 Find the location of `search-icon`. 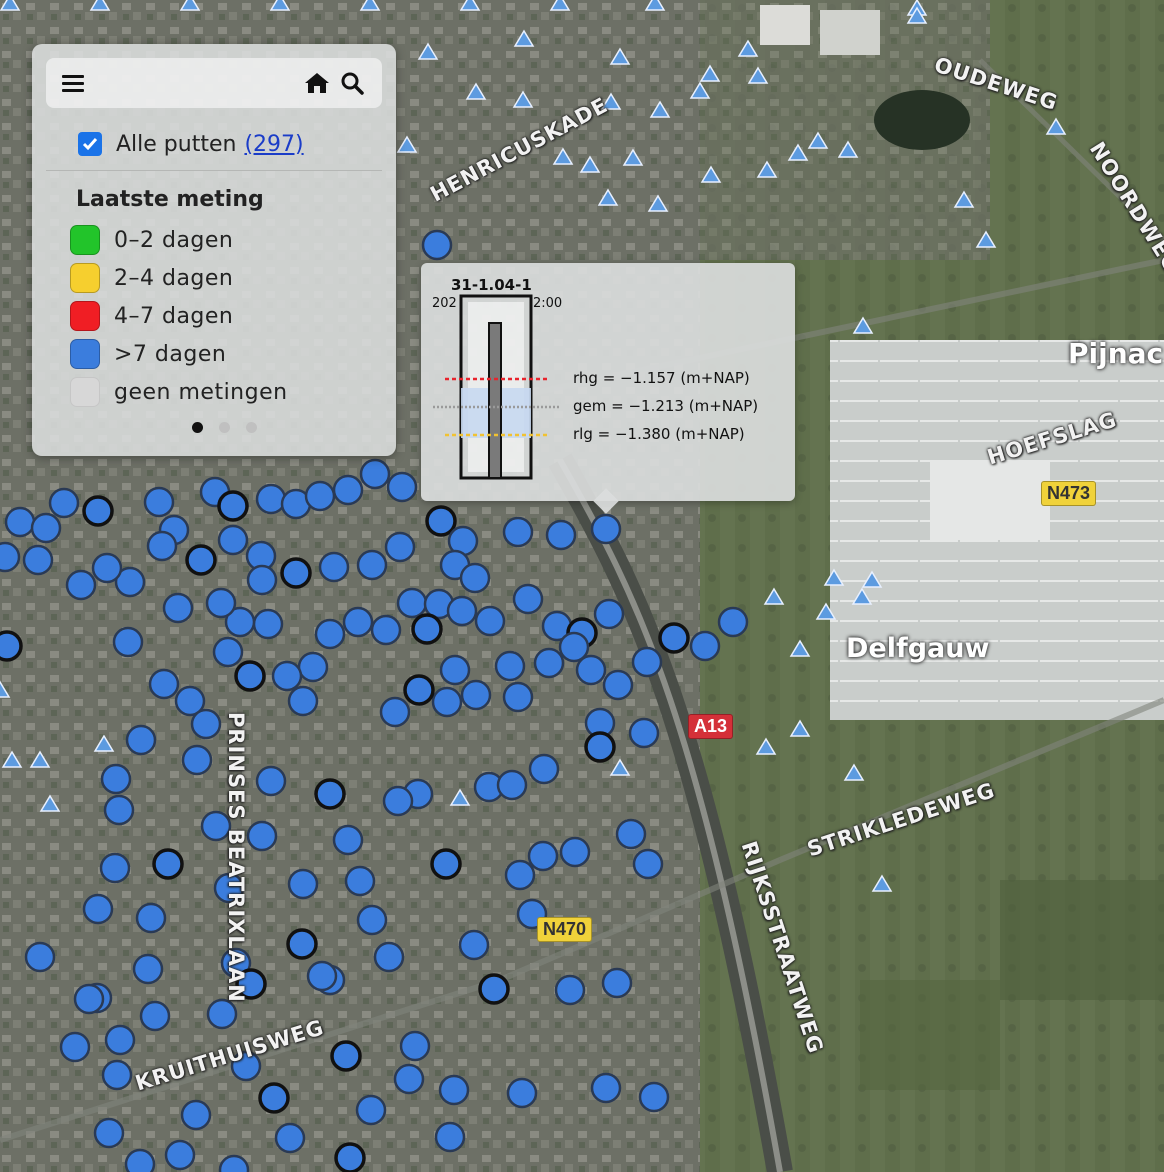

search-icon is located at coordinates (352, 83).